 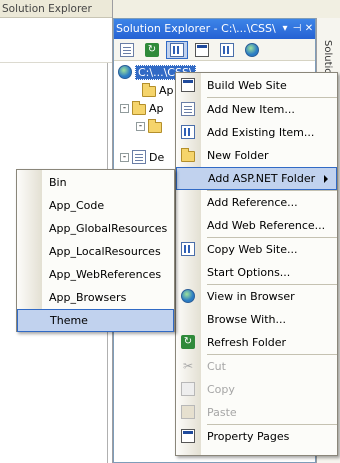 I want to click on submenu-item-app-browsers: App_Browsers, so click(x=95, y=297).